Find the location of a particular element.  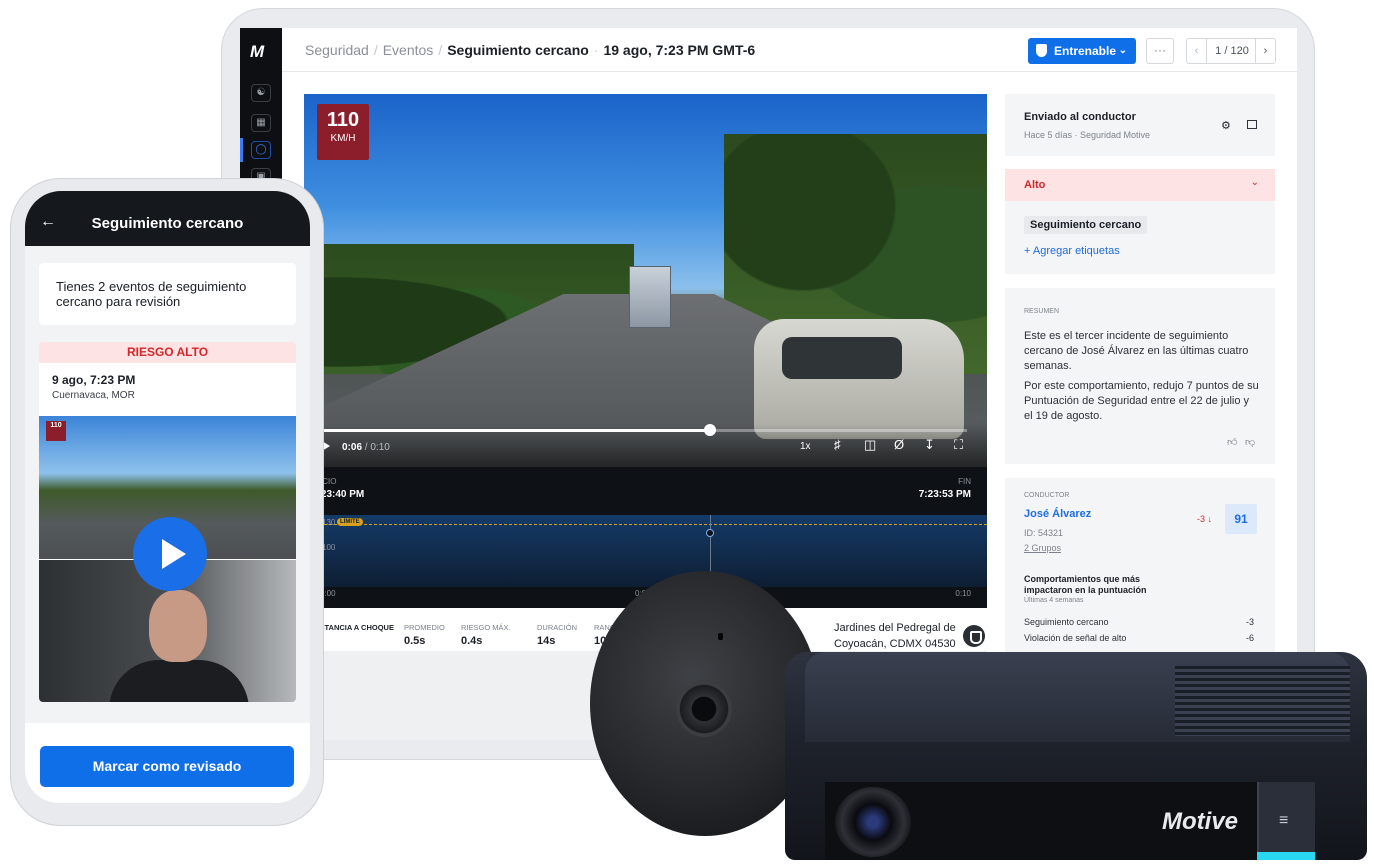

menu-icon: ≡ is located at coordinates (1284, 820).